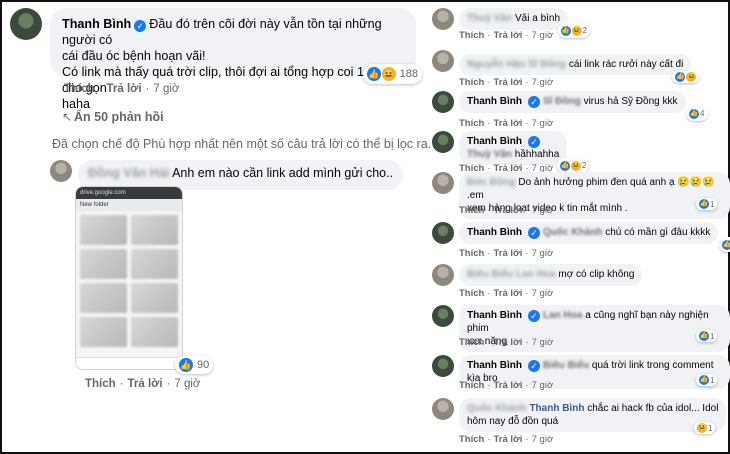  I want to click on comment-author: Đức Đông, so click(491, 182).